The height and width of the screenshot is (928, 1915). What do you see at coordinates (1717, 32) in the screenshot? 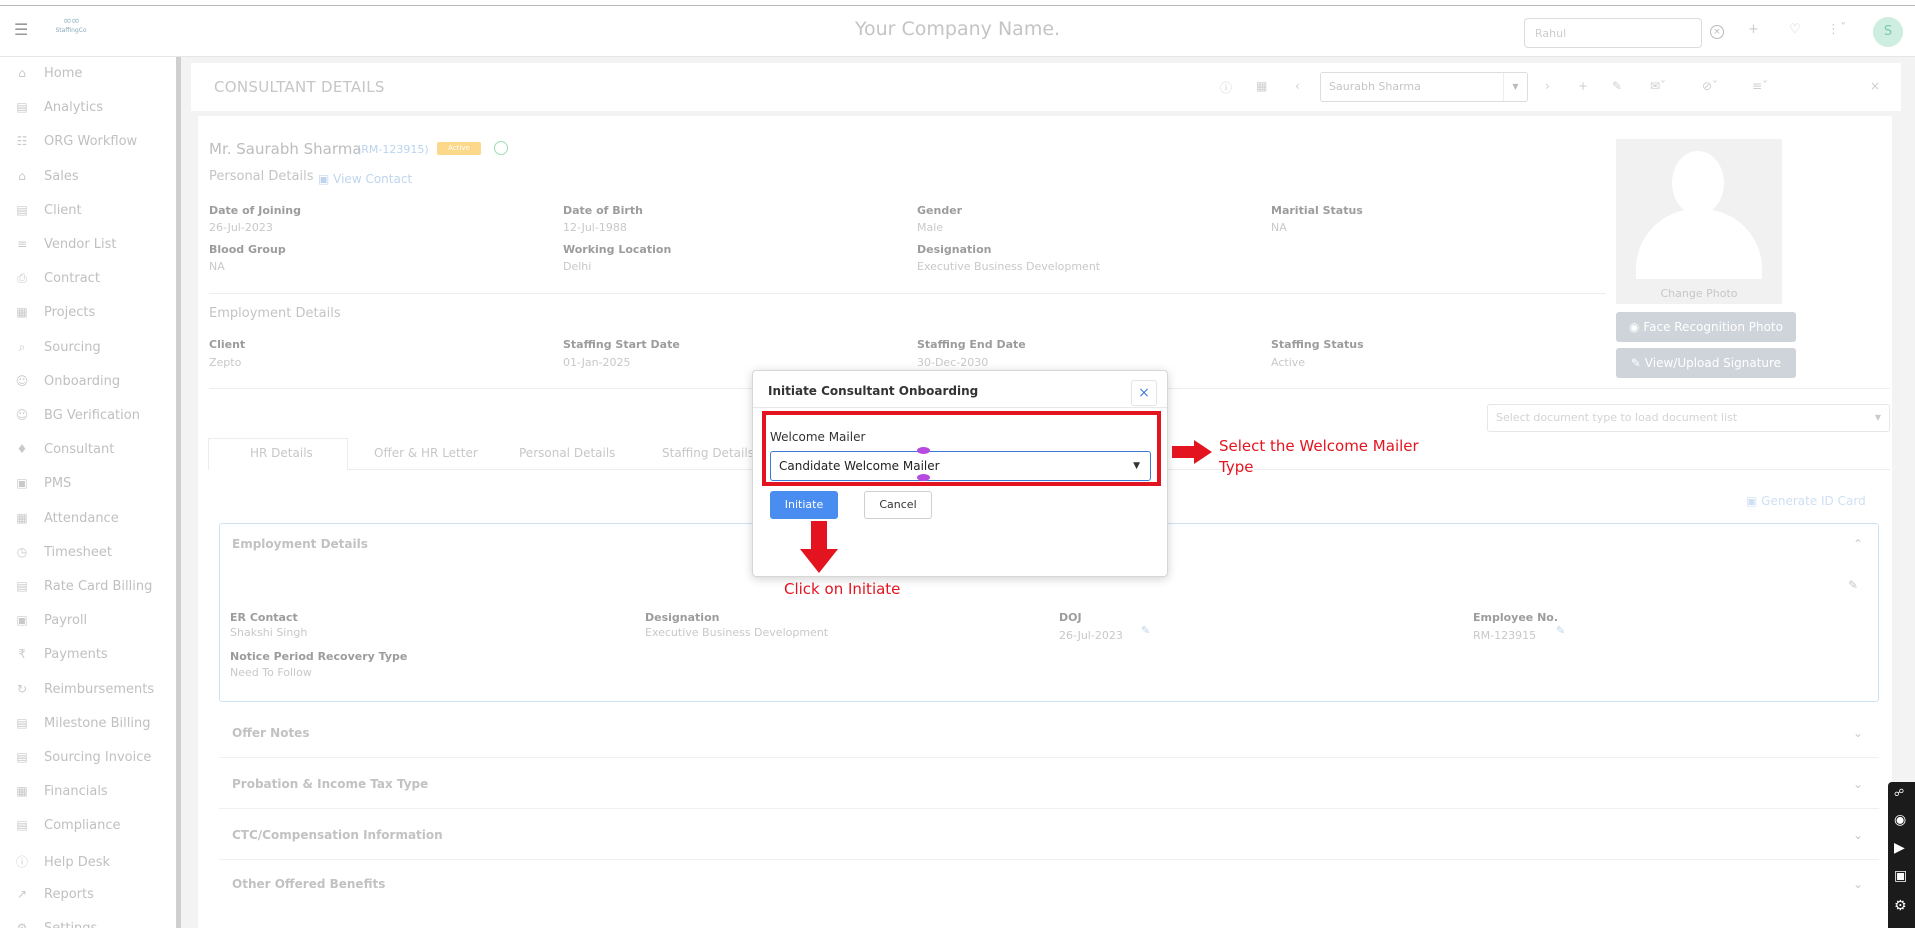
I see `clear-search-icon: ×` at bounding box center [1717, 32].